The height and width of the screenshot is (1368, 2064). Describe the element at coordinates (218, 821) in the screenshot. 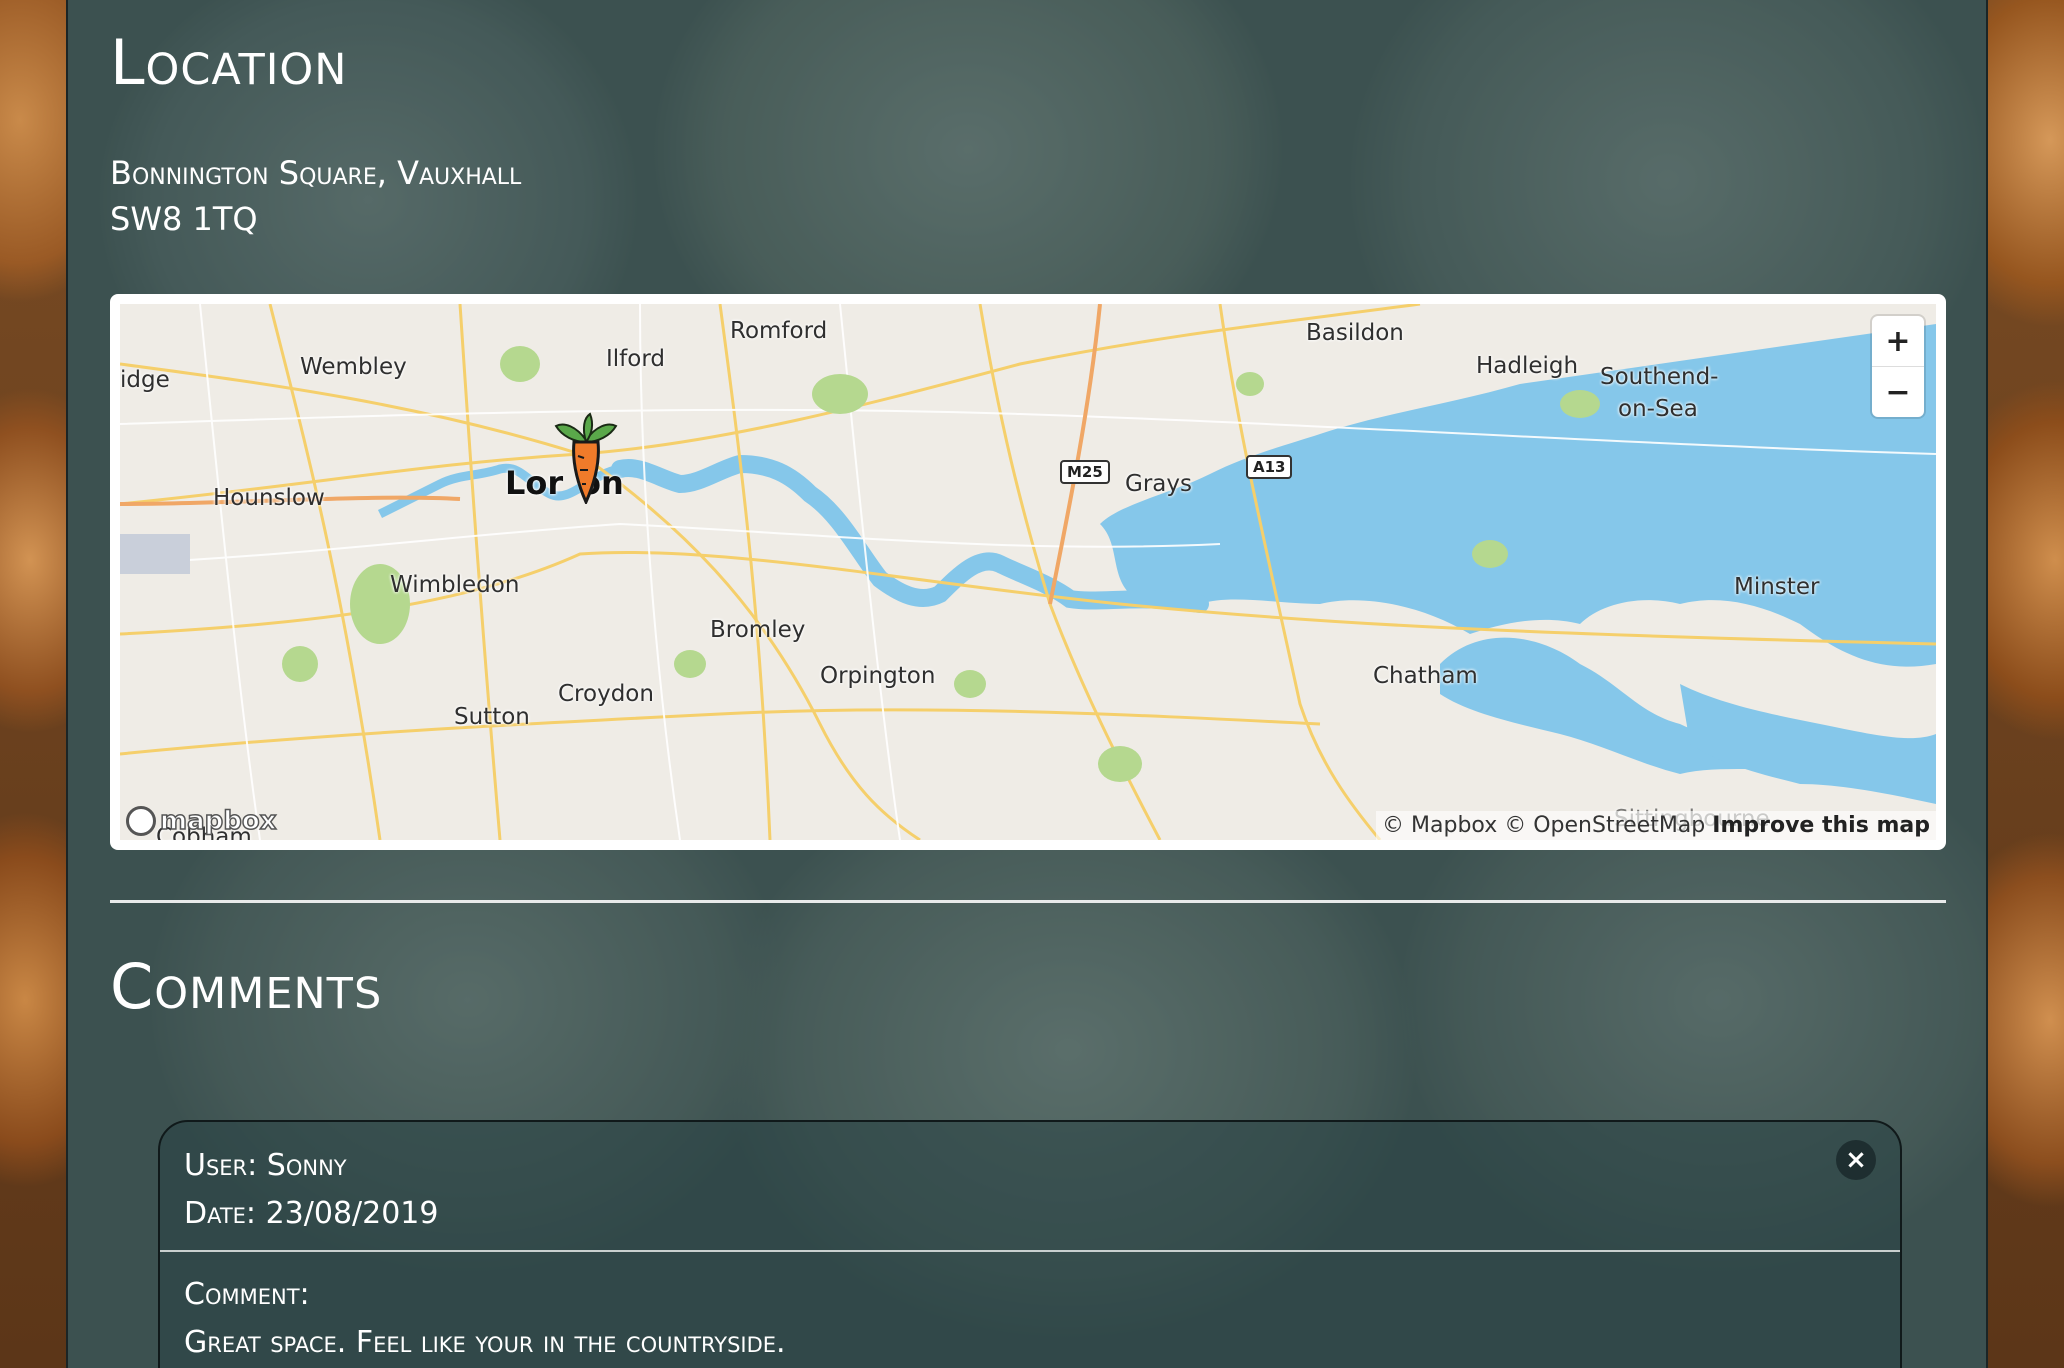

I see `mapbox-logo-text: mapbox` at that location.